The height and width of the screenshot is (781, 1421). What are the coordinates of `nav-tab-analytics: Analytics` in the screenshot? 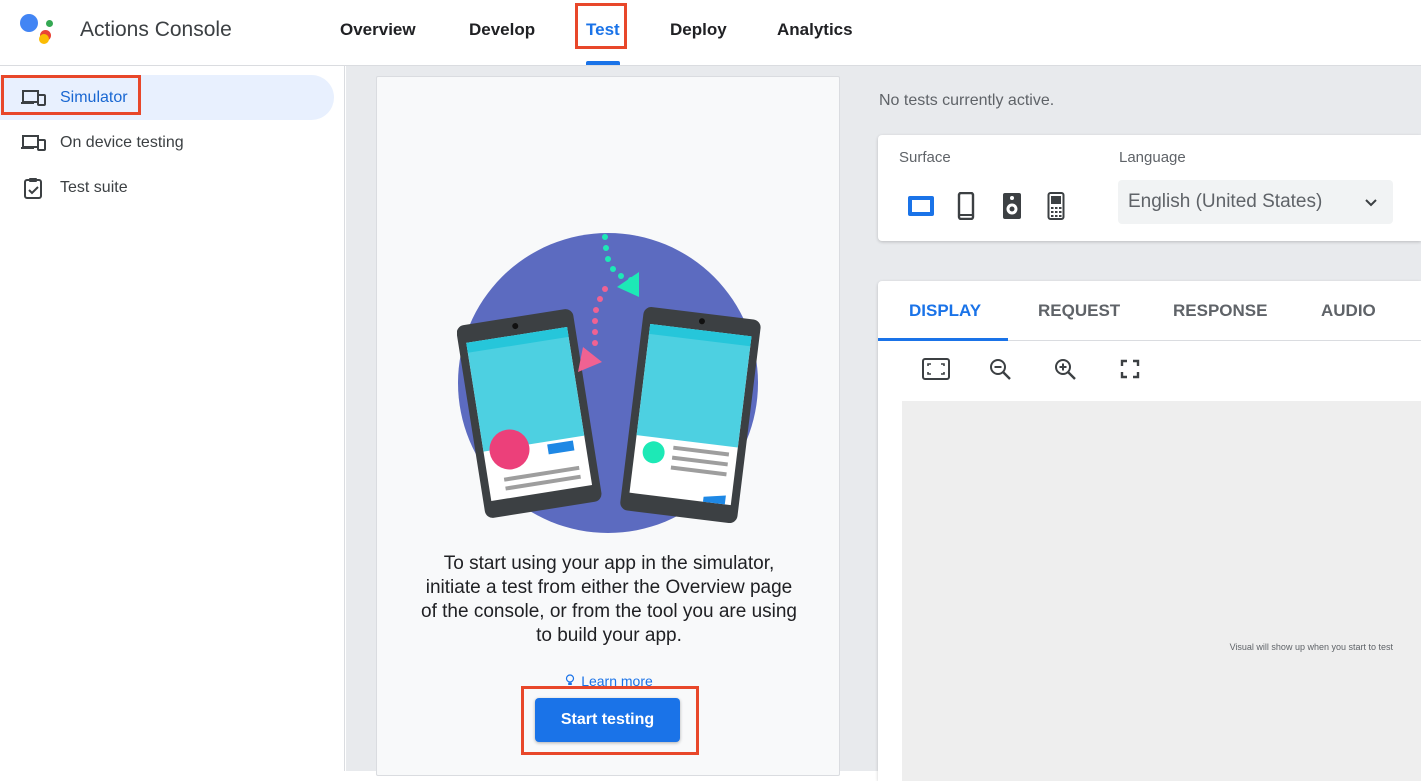 It's located at (815, 30).